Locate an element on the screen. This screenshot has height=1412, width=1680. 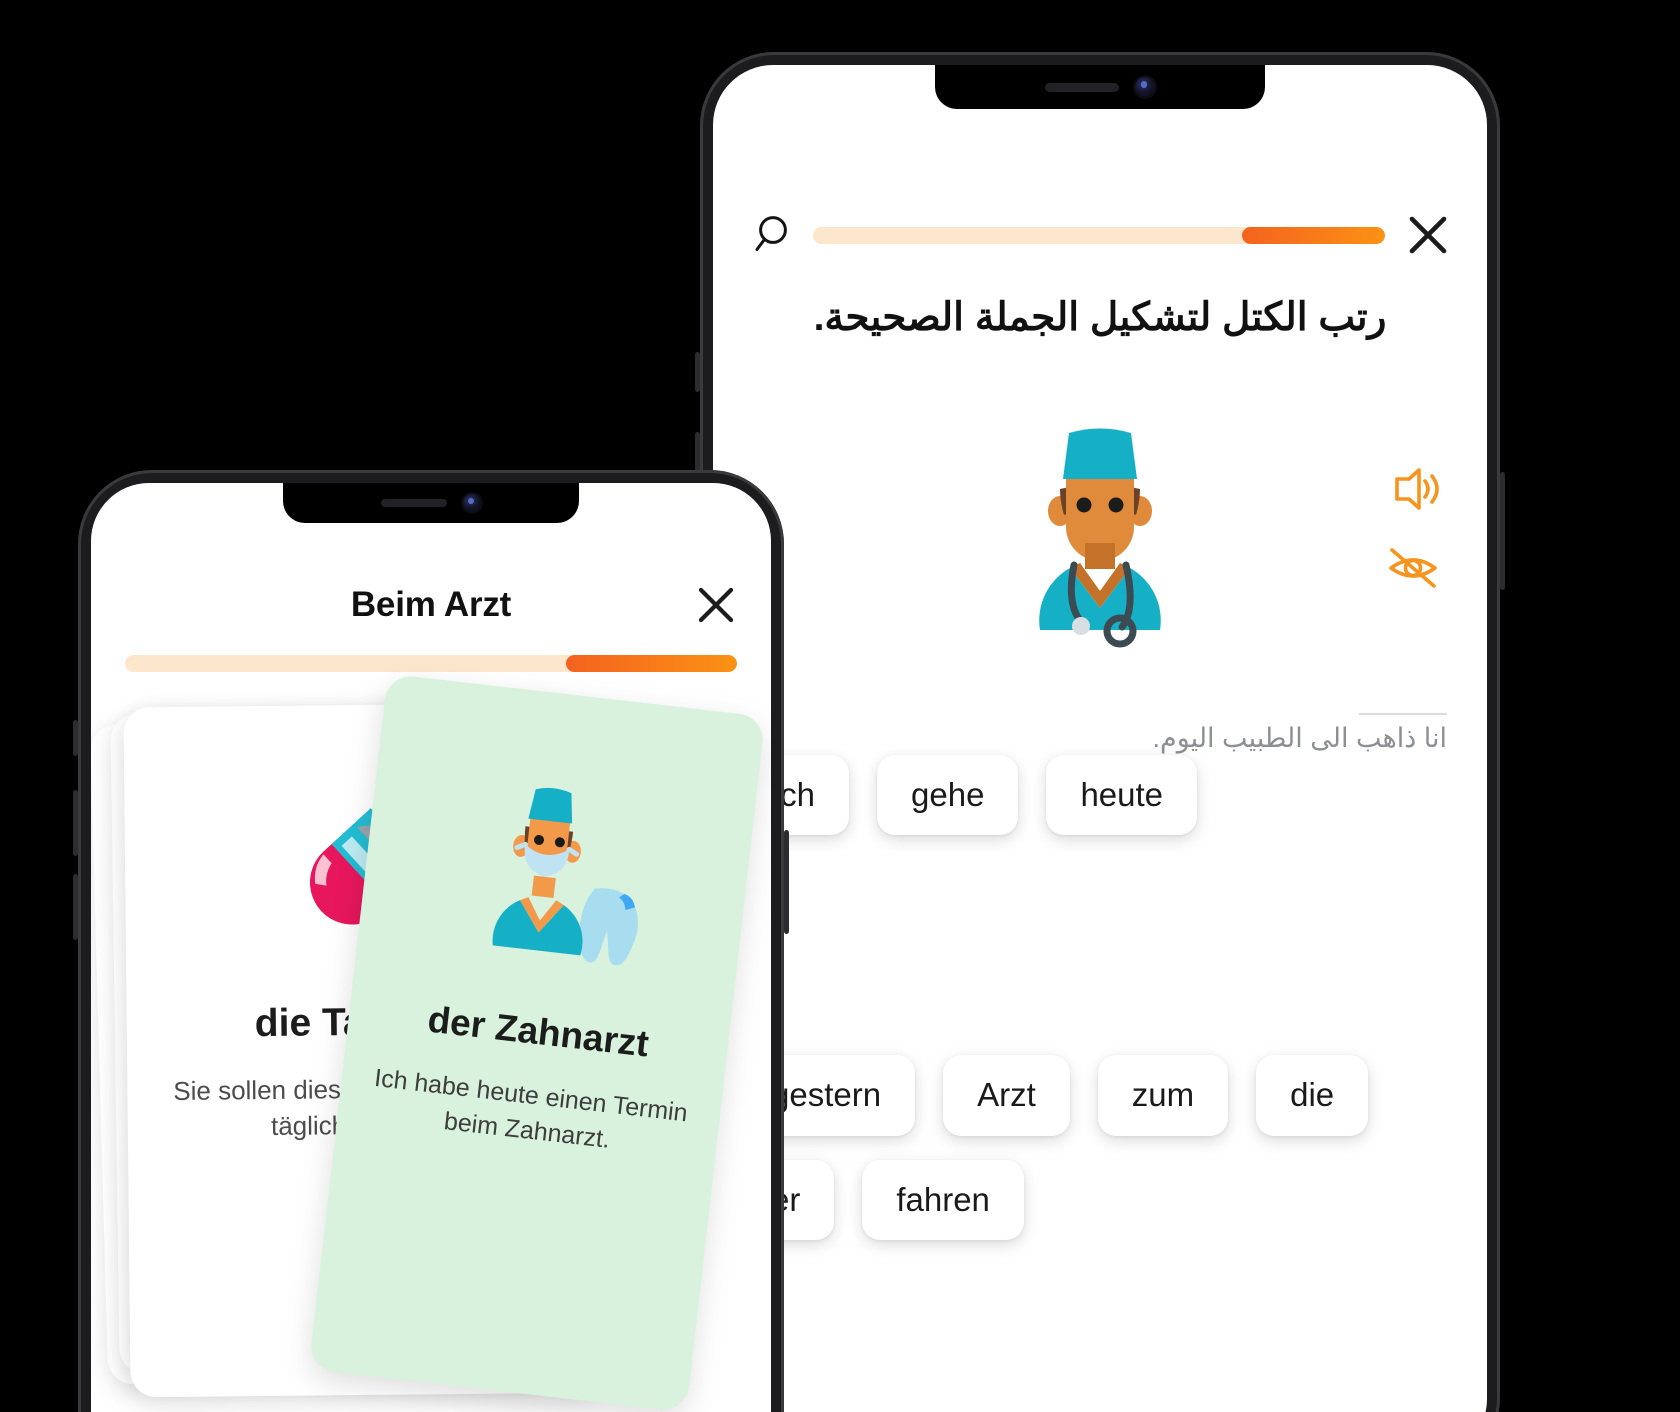
eye-off-icon is located at coordinates (1413, 570).